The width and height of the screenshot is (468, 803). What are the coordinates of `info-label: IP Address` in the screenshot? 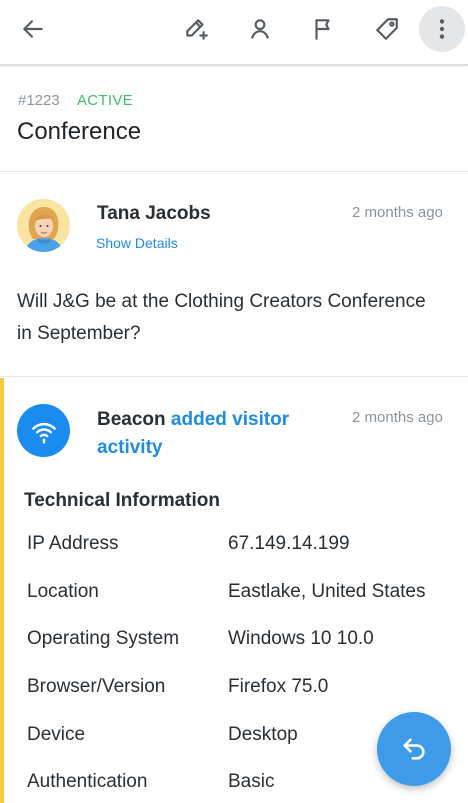 It's located at (73, 543).